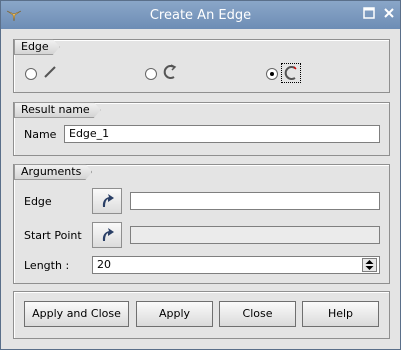 Image resolution: width=401 pixels, height=350 pixels. I want to click on maximize-icon, so click(369, 15).